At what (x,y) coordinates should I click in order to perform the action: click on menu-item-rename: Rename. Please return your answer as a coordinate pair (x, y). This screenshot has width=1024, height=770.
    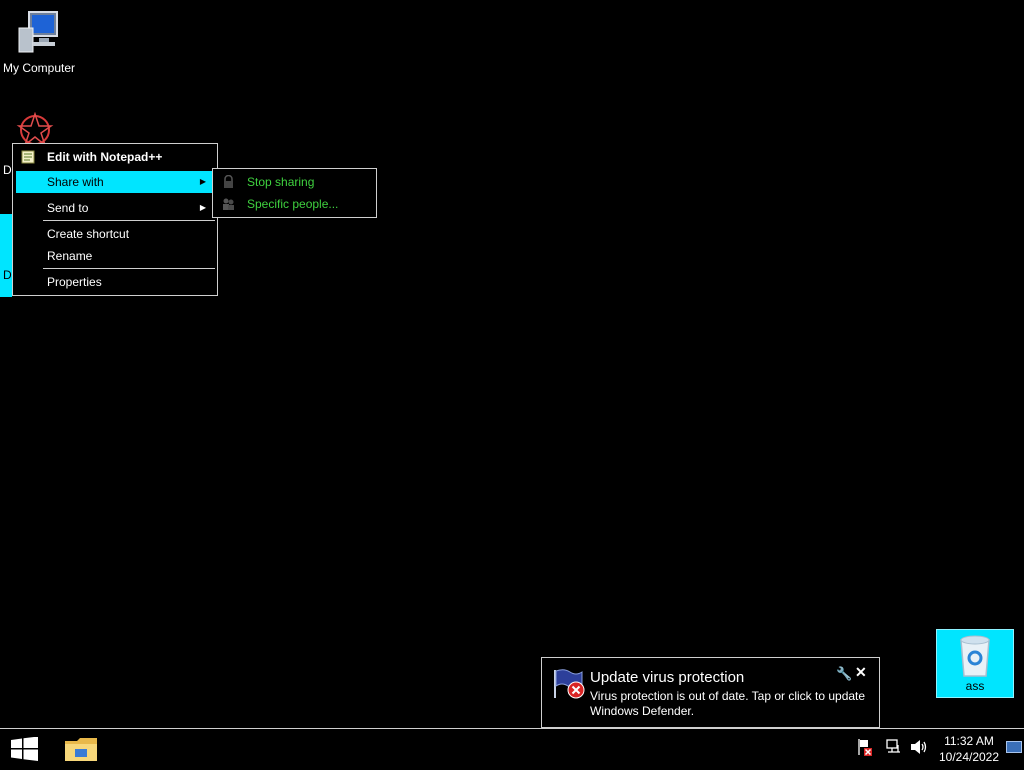
    Looking at the image, I should click on (115, 256).